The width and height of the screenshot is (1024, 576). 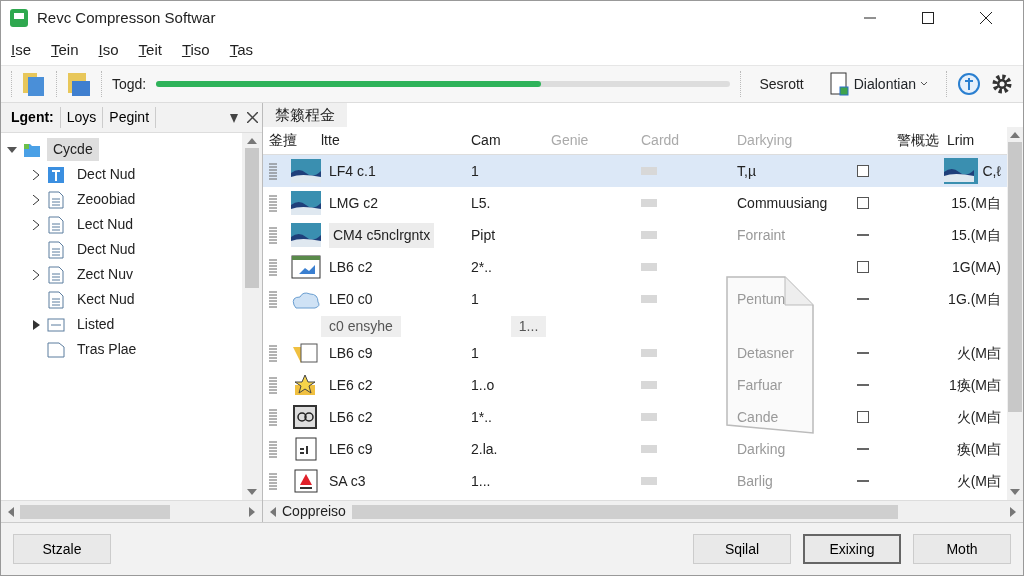 What do you see at coordinates (483, 385) in the screenshot?
I see `table-cell-text: 1..o` at bounding box center [483, 385].